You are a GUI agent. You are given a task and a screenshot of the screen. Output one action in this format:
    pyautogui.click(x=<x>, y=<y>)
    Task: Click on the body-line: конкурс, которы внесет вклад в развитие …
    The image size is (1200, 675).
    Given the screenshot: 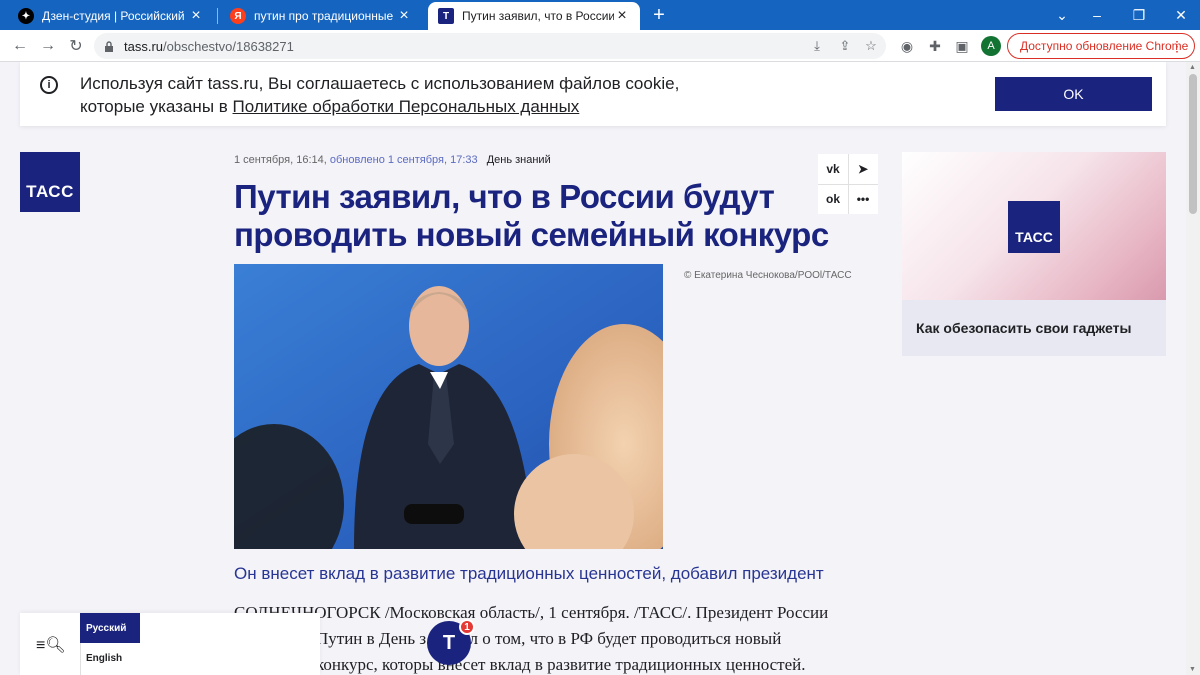 What is the action you would take?
    pyautogui.click(x=561, y=664)
    